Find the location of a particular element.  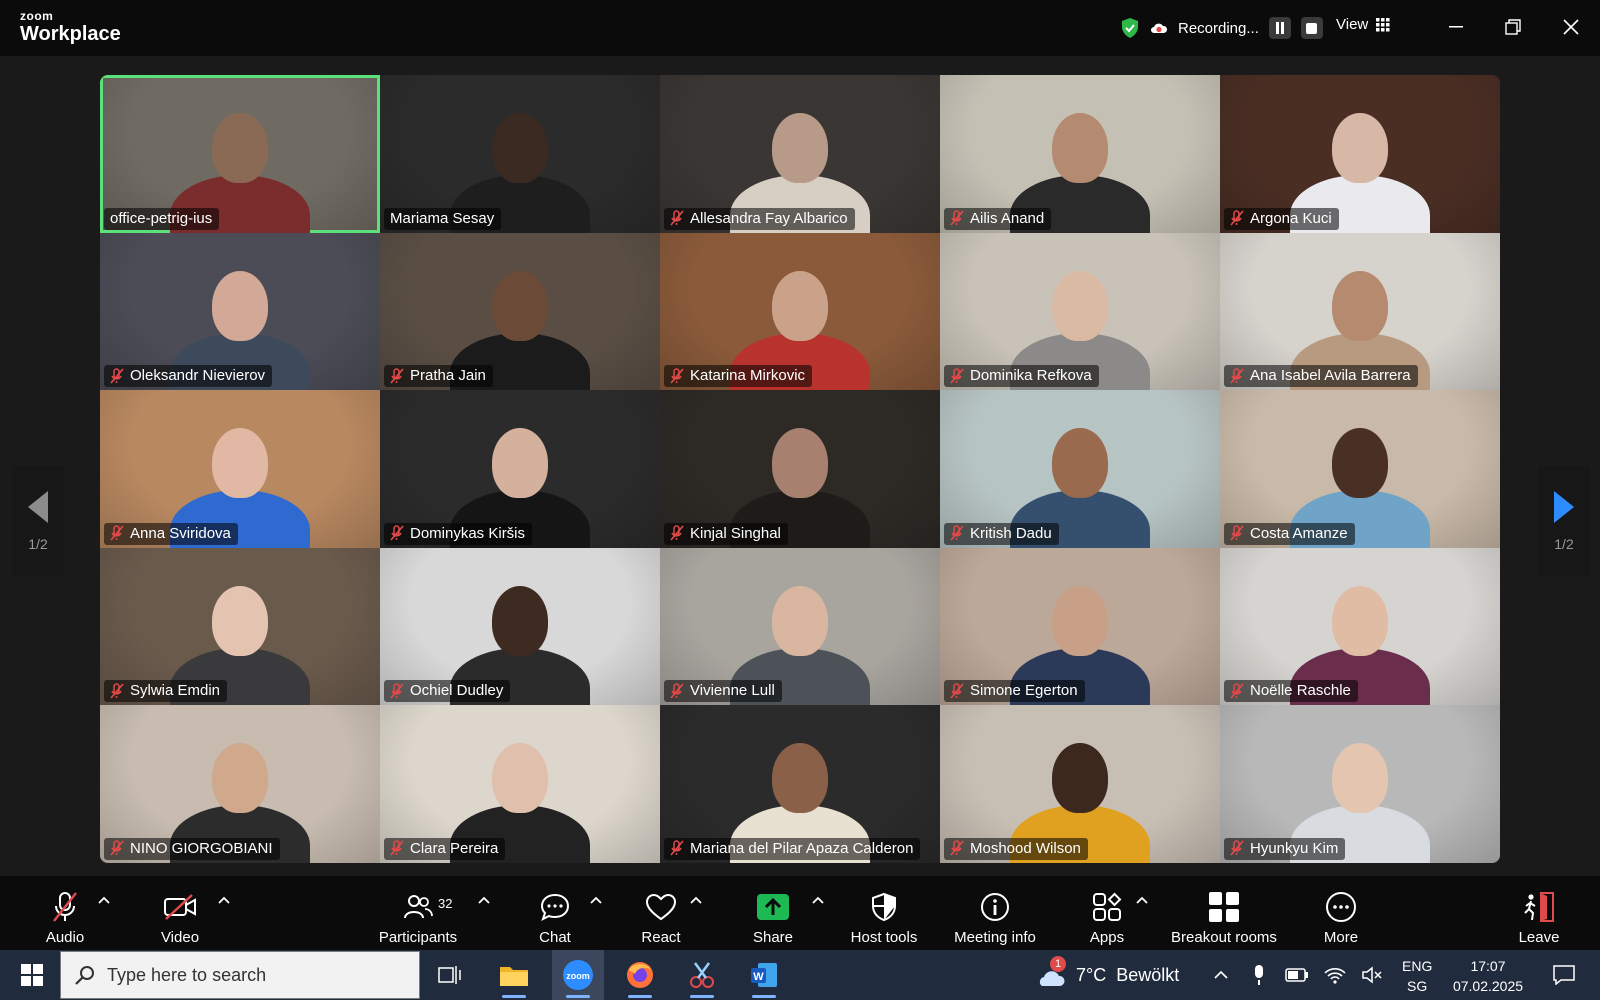

file-explorer-taskbar-button is located at coordinates (514, 975).